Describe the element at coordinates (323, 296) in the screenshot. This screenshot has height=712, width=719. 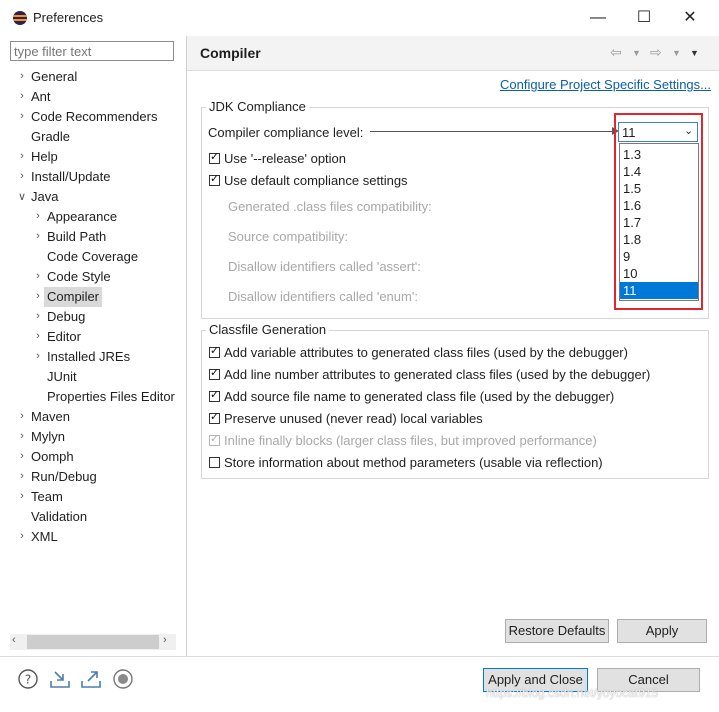
I see `disallow-enum-label: Disallow identifiers called 'enum':` at that location.